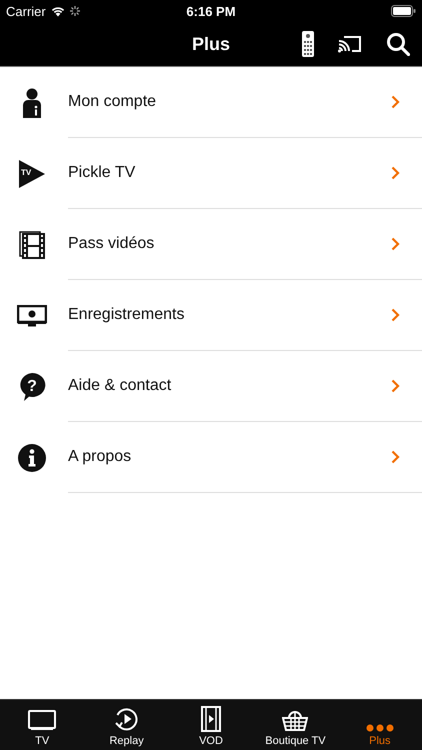 This screenshot has height=750, width=422. I want to click on film-icon, so click(32, 244).